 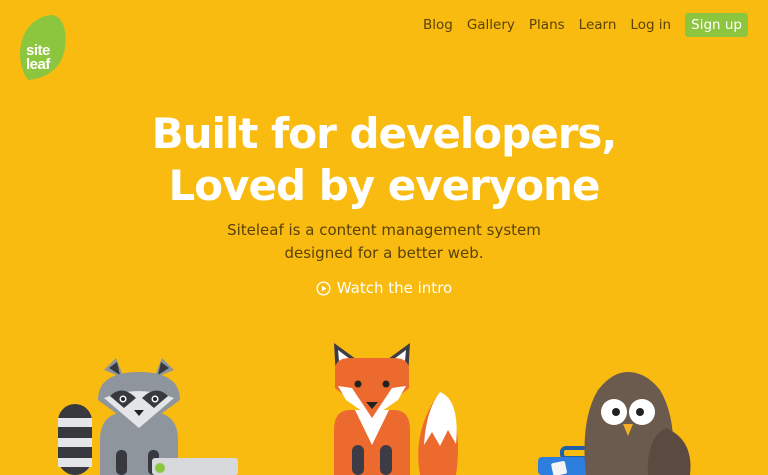 I want to click on owl-illustration, so click(x=614, y=423).